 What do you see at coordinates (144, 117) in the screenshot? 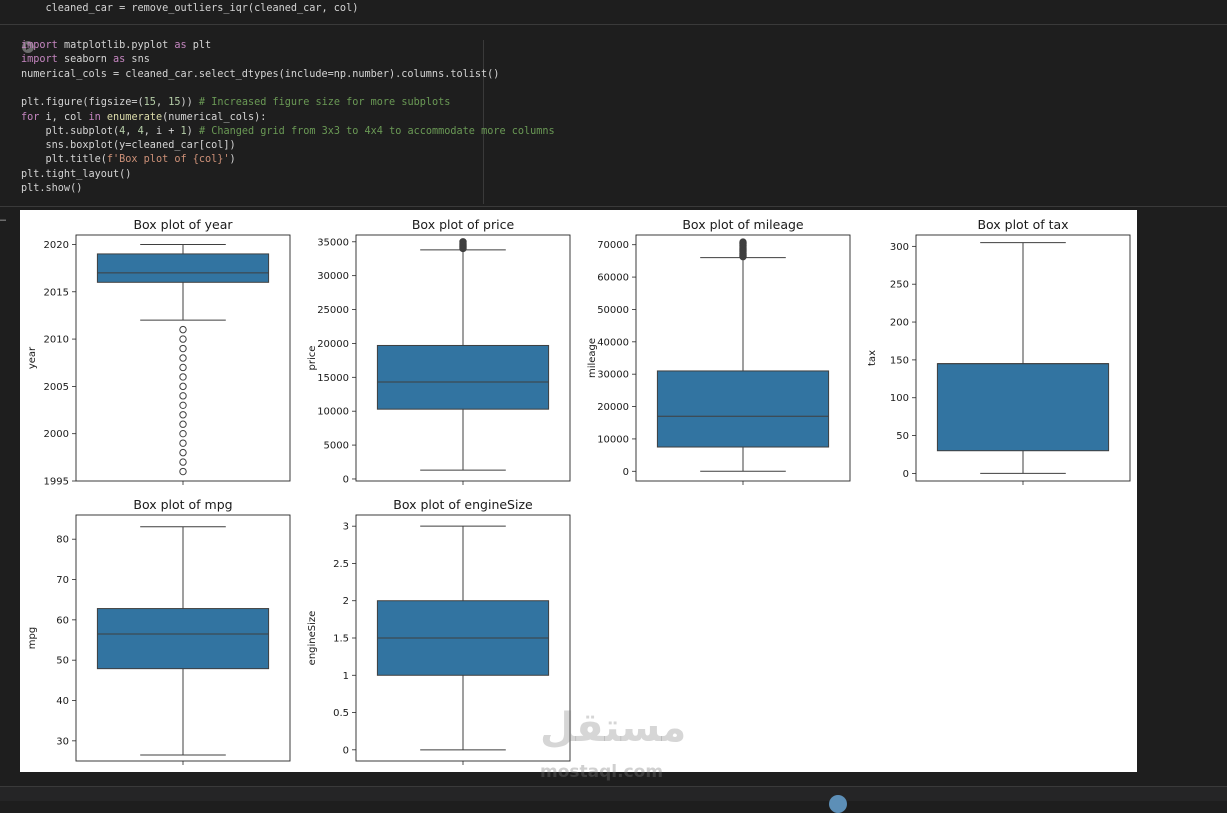
I see `code-line: for i, col in enumerate(numerical_cols):` at bounding box center [144, 117].